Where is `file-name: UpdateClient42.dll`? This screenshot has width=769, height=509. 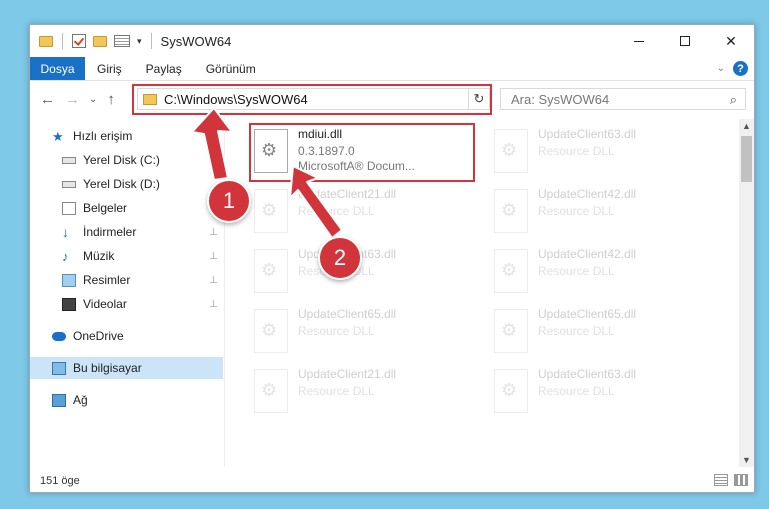
file-name: UpdateClient42.dll is located at coordinates (587, 254).